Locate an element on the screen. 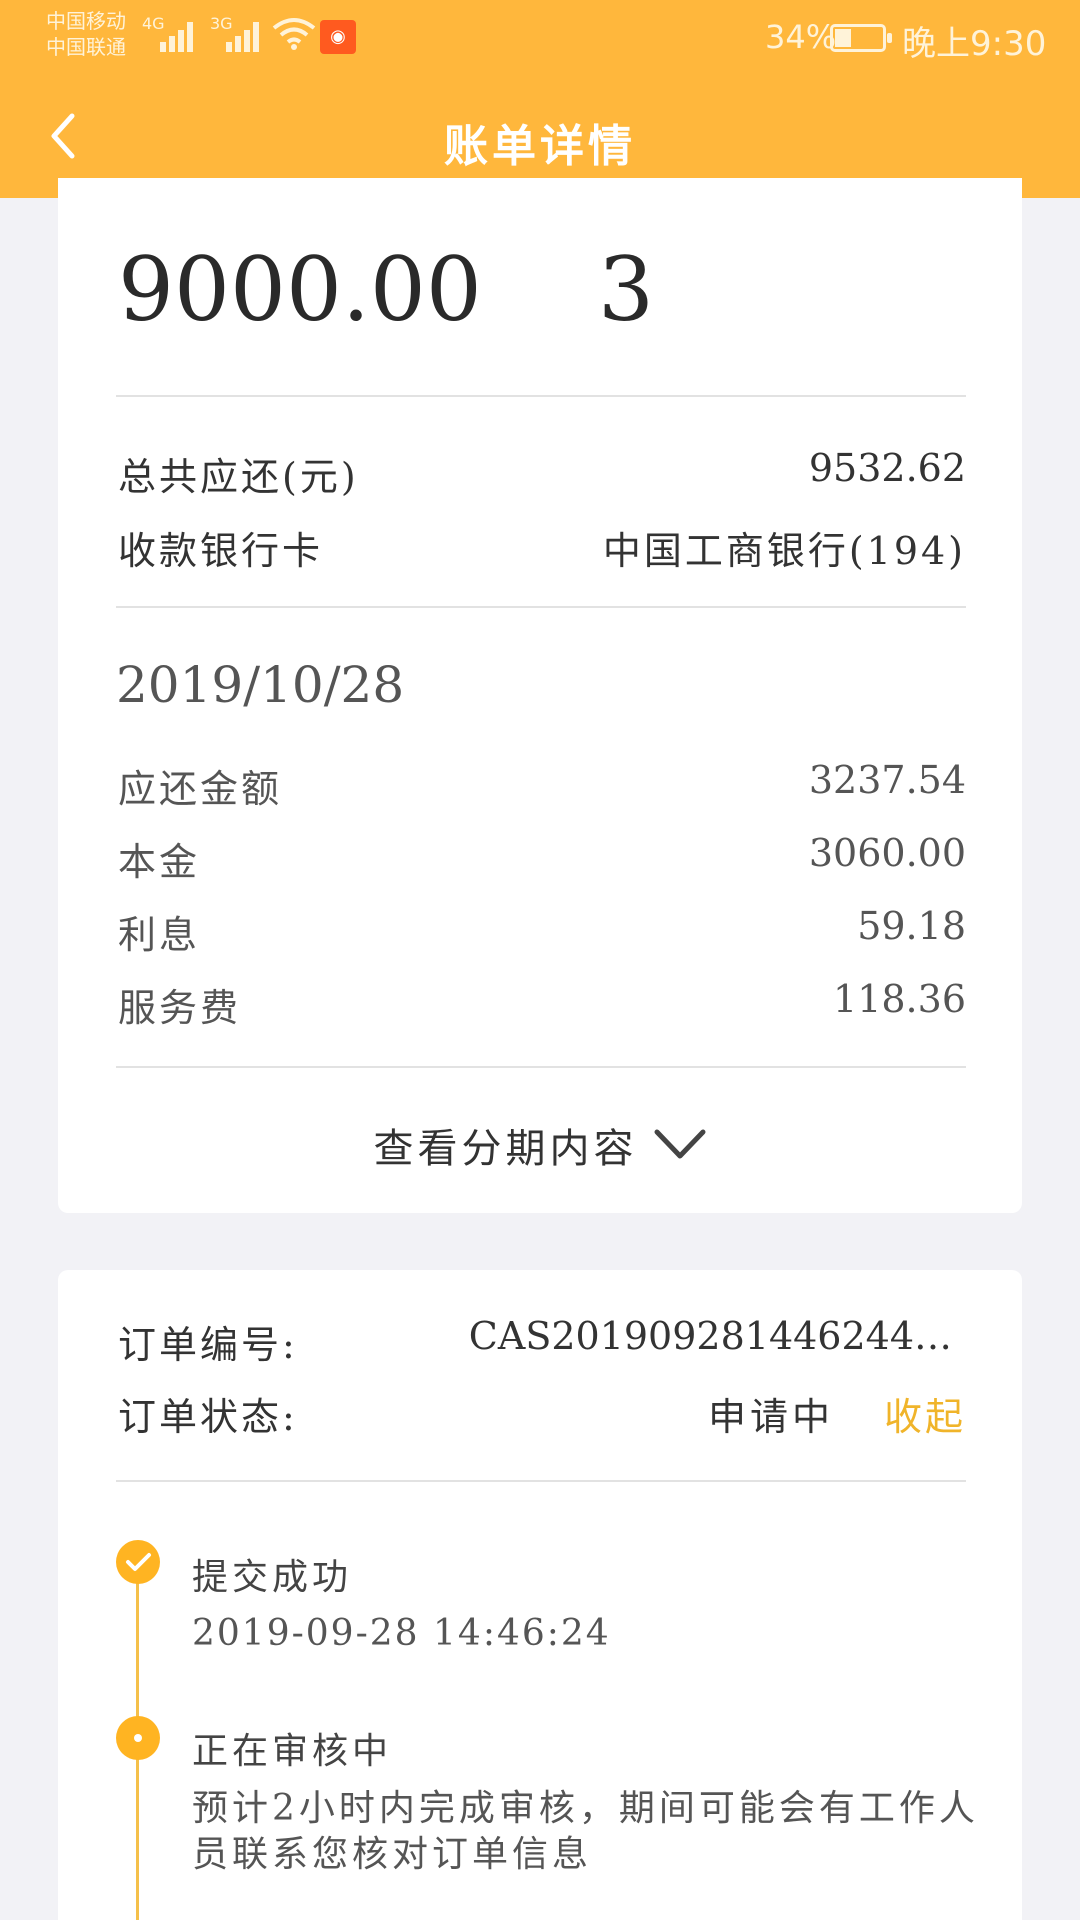 Image resolution: width=1080 pixels, height=1920 pixels. battery-icon is located at coordinates (861, 38).